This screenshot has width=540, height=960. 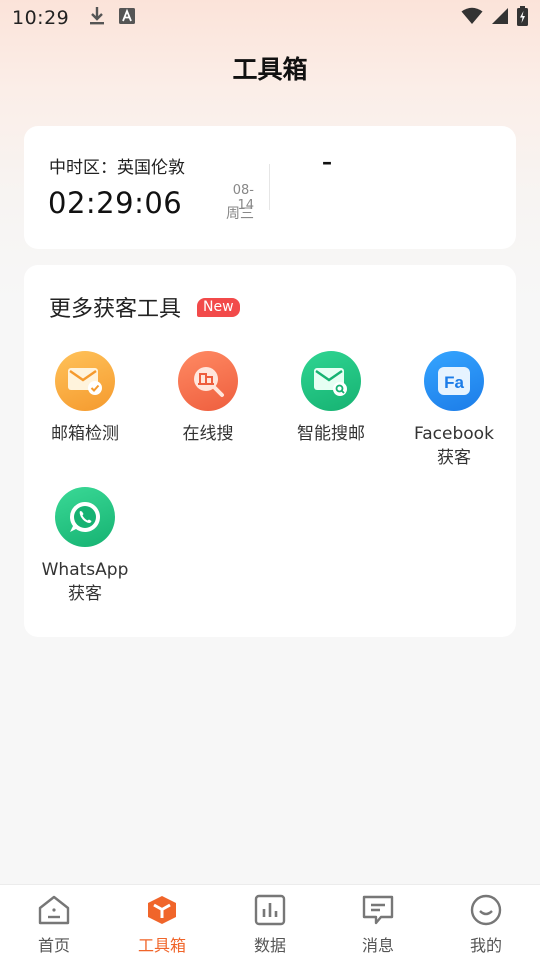 I want to click on tab-home: 首页, so click(x=54, y=922).